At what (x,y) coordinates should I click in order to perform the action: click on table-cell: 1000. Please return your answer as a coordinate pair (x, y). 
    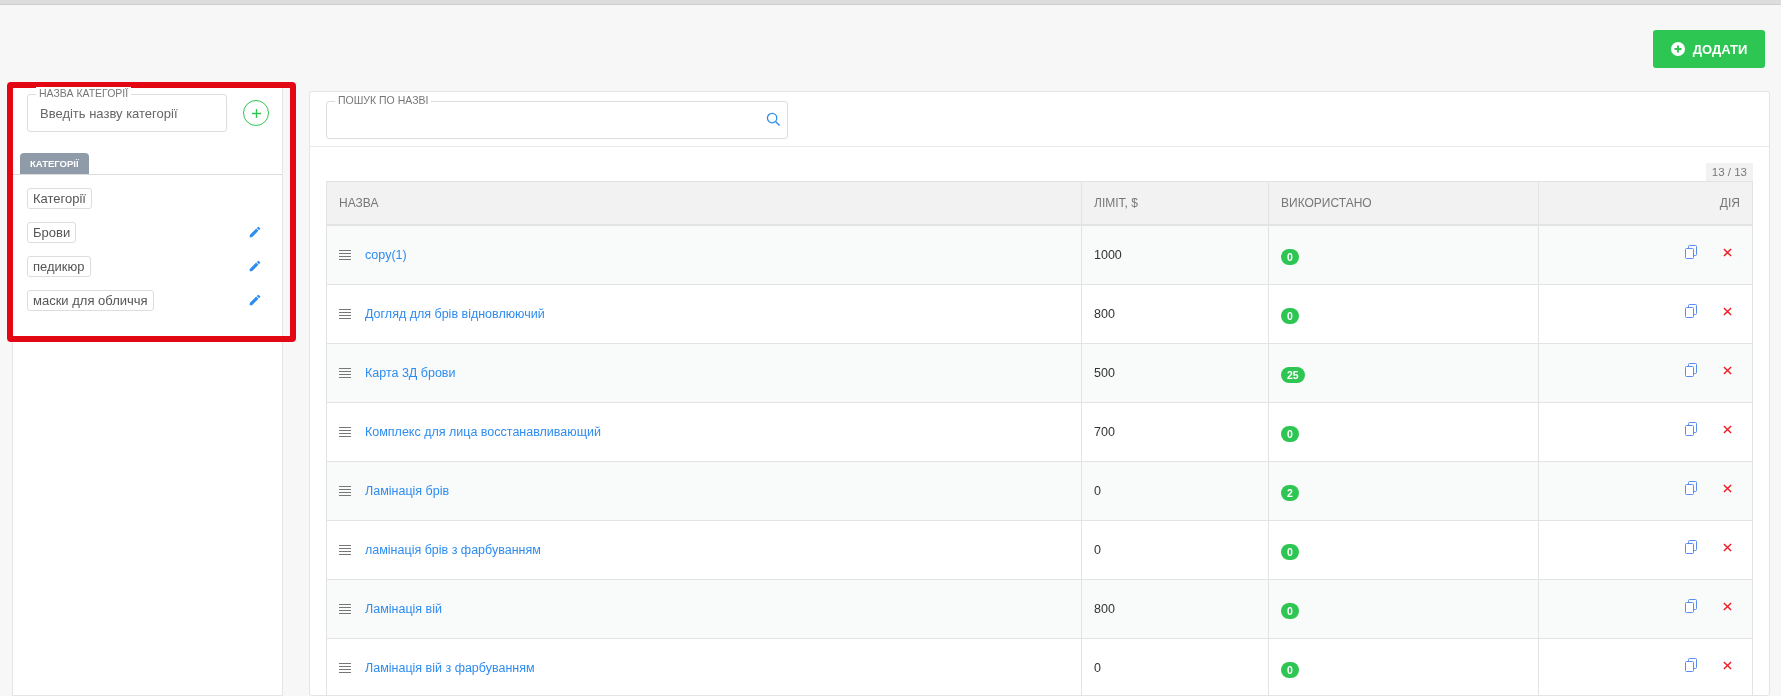
    Looking at the image, I should click on (1175, 255).